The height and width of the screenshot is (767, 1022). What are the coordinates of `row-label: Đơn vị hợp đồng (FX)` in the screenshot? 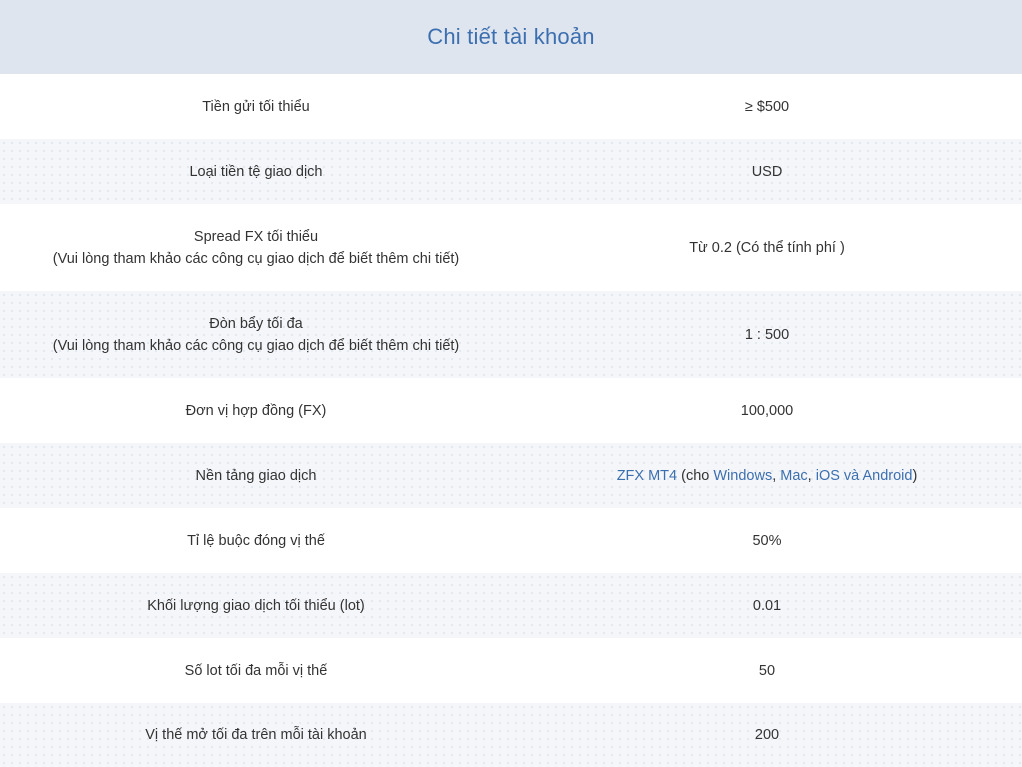 It's located at (256, 410).